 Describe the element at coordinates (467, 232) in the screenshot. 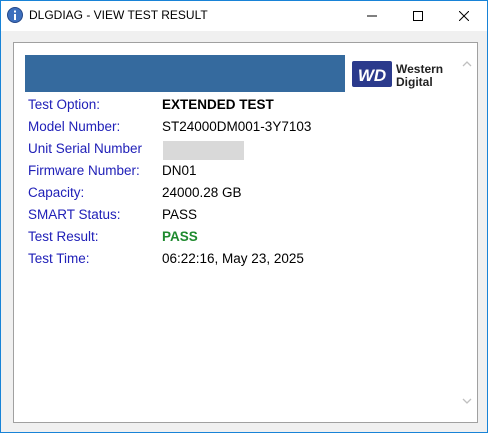

I see `vertical-scrollbar` at that location.